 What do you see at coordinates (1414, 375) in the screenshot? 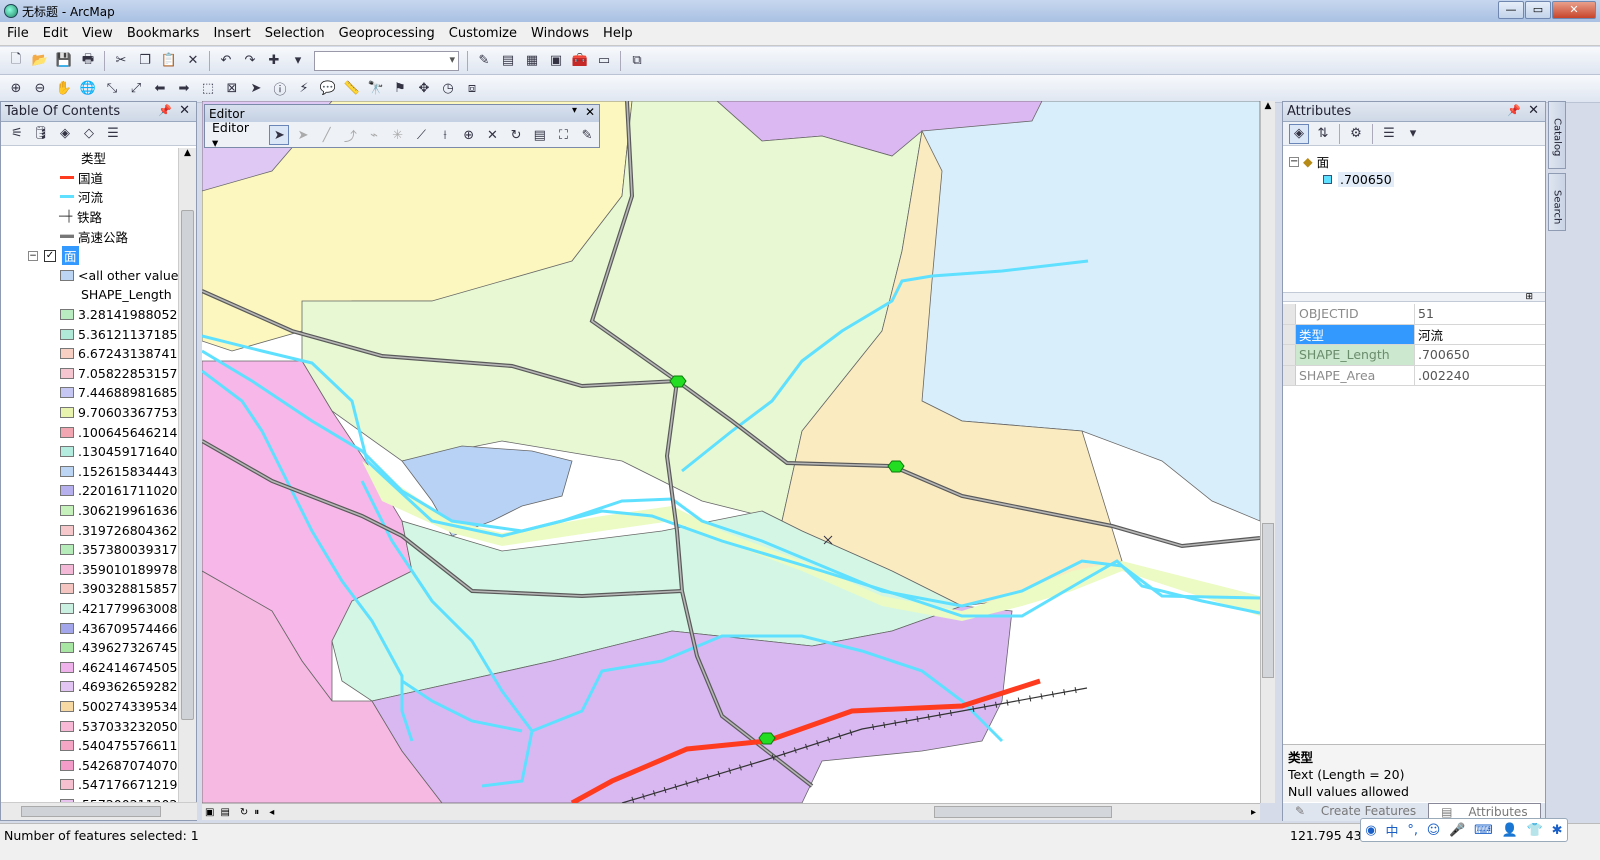
I see `attribute-row: SHAPE_Area .002240` at bounding box center [1414, 375].